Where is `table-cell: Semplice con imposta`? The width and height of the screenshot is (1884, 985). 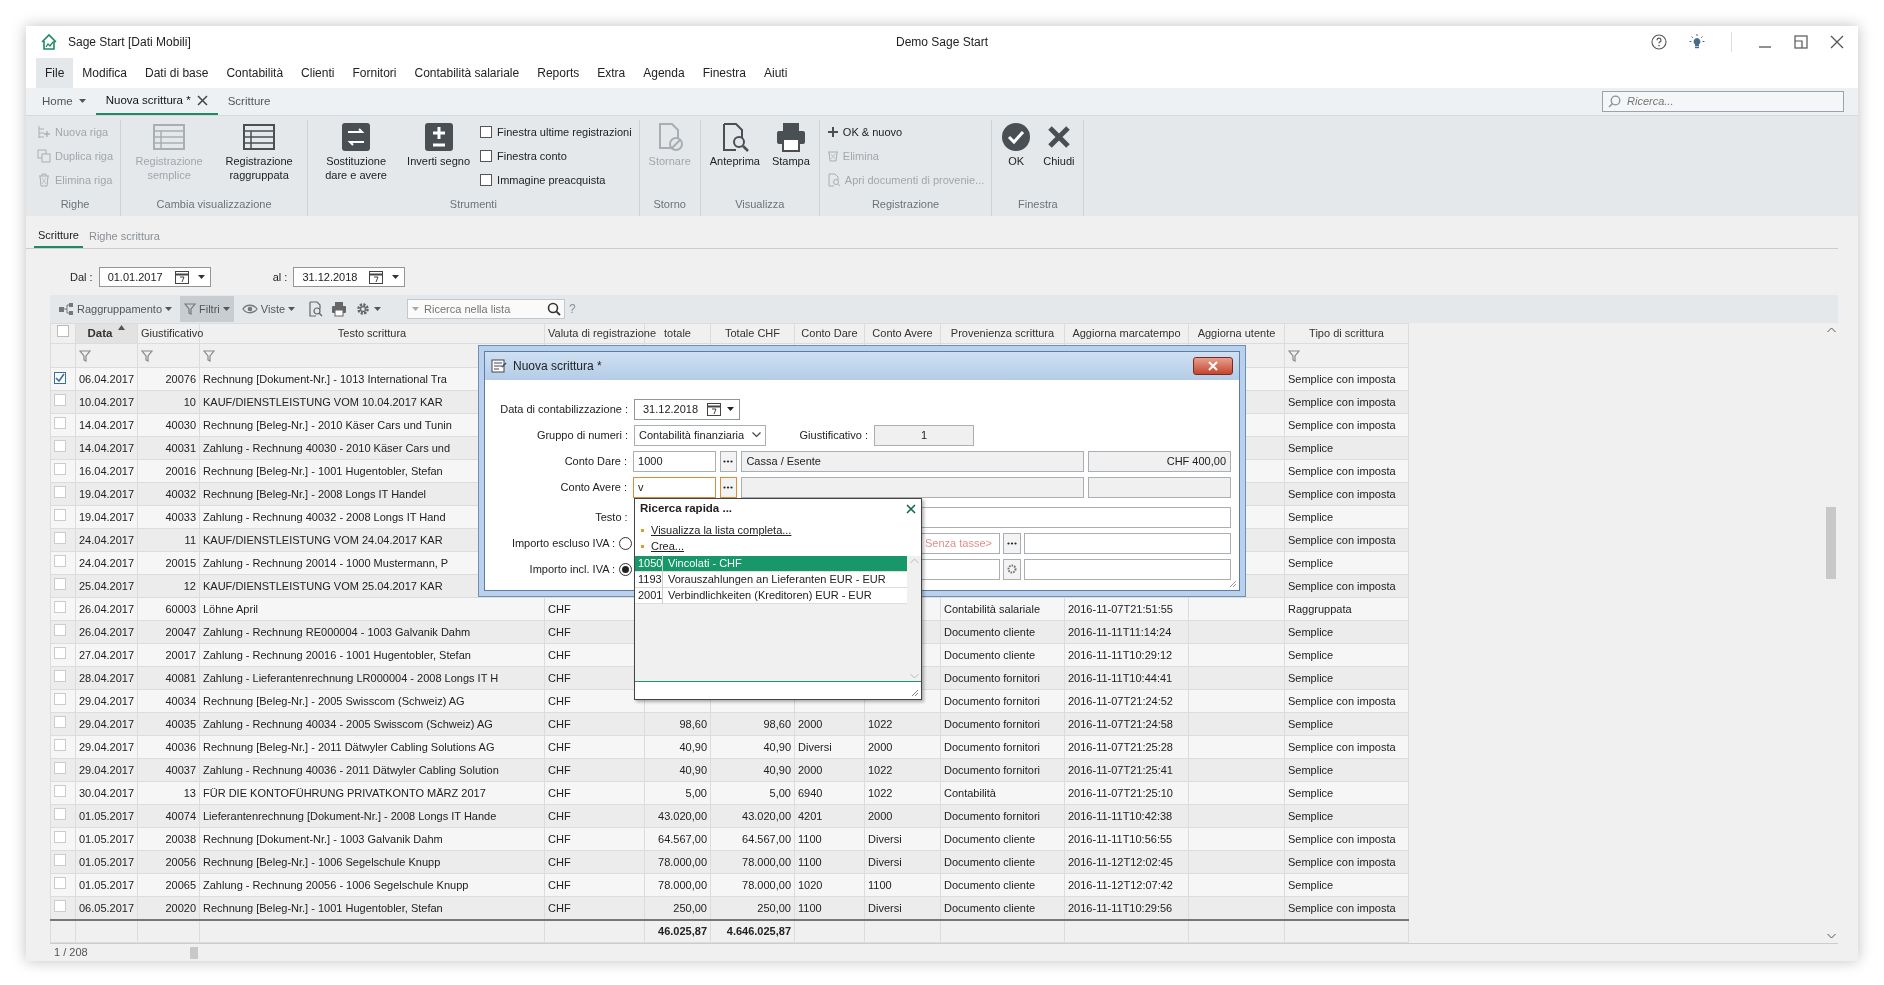 table-cell: Semplice con imposta is located at coordinates (1342, 539).